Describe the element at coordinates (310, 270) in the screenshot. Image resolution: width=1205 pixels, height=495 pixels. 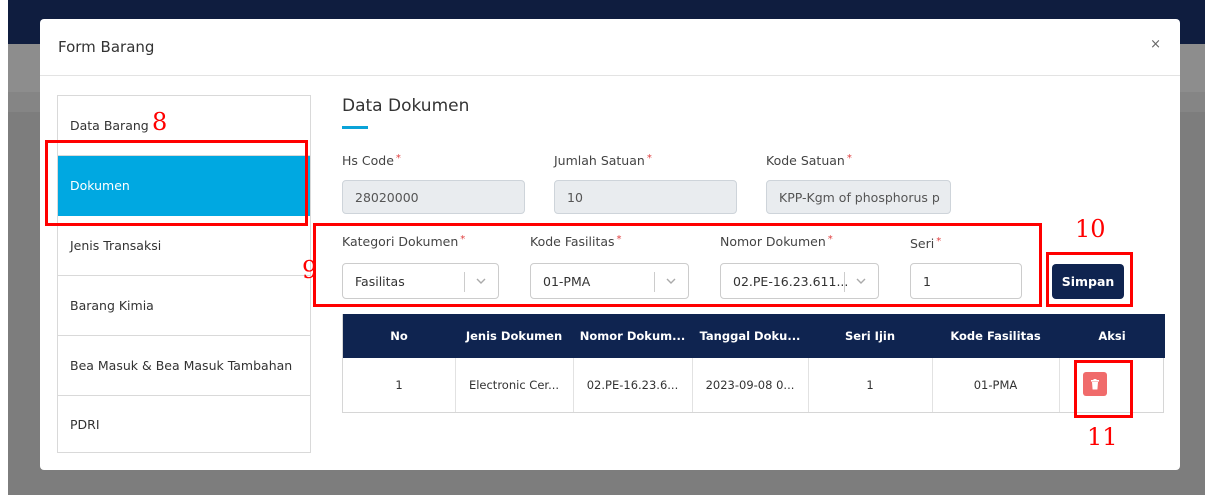
I see `annotation-label-9: 9` at that location.